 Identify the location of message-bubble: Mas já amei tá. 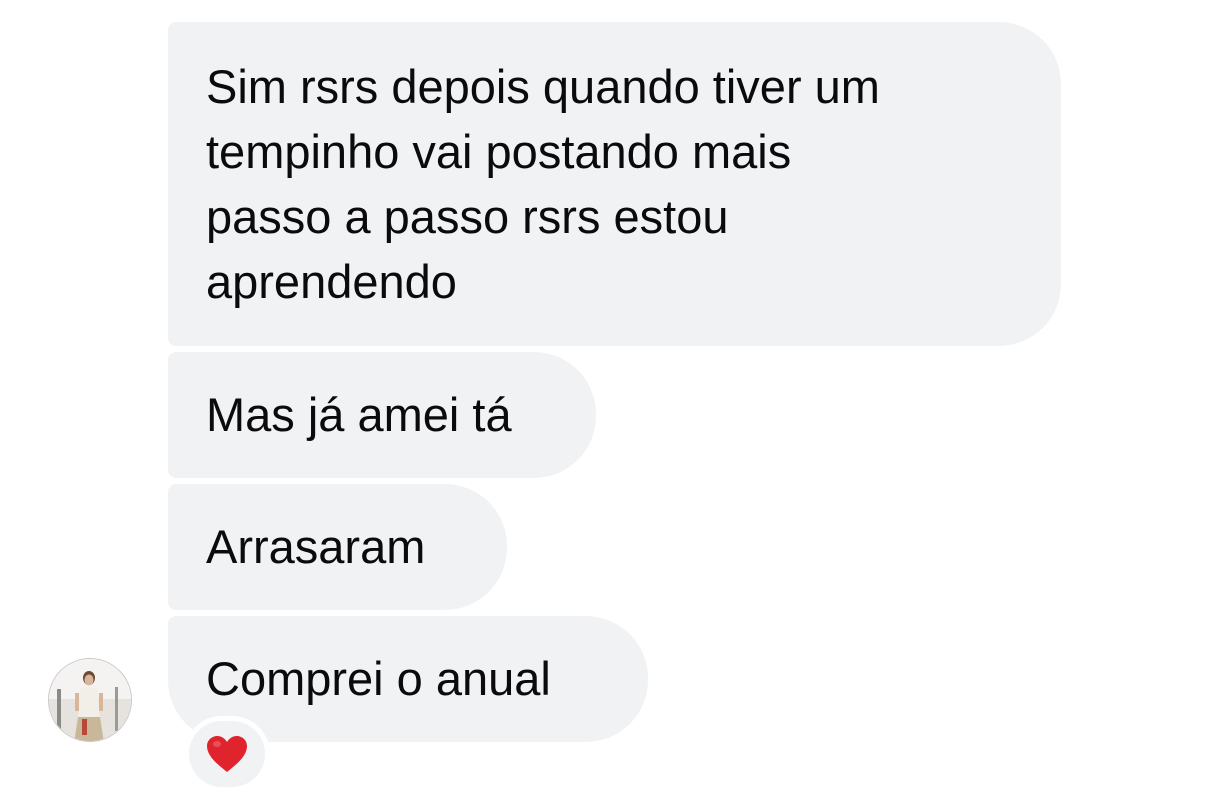
(382, 415).